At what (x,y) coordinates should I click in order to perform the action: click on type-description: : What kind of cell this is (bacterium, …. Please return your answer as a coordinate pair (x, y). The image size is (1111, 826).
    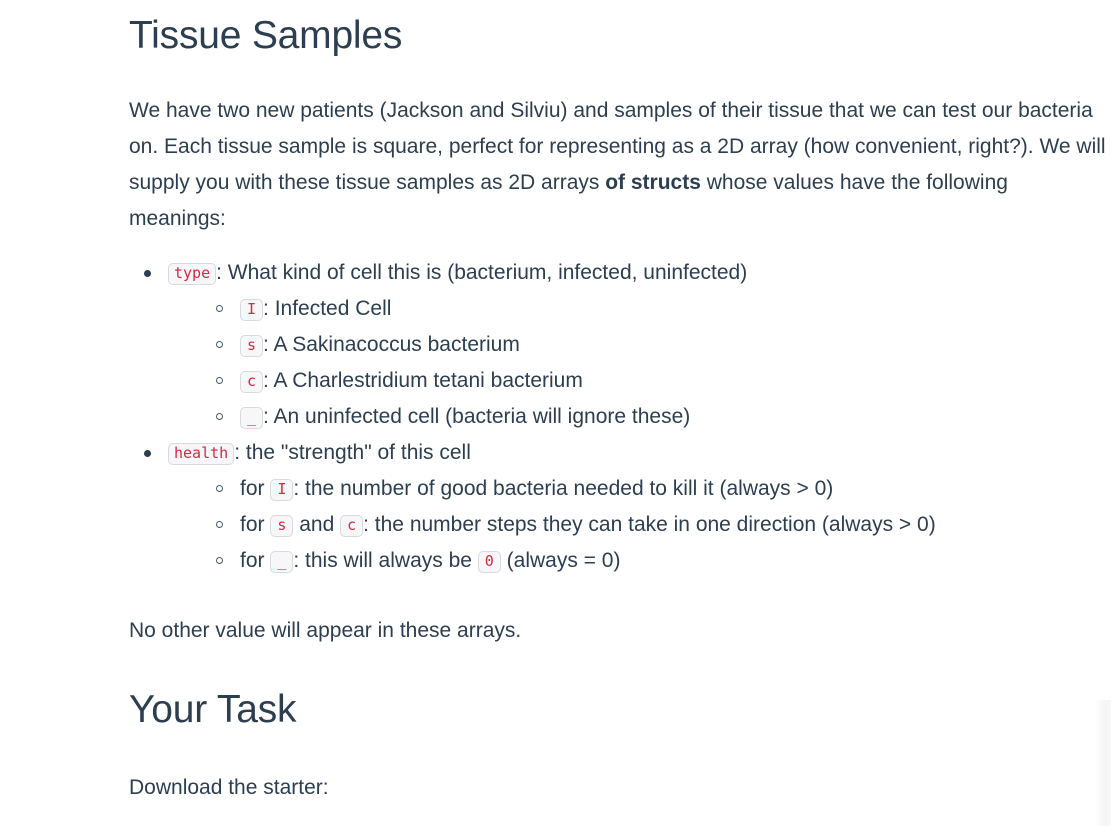
    Looking at the image, I should click on (482, 272).